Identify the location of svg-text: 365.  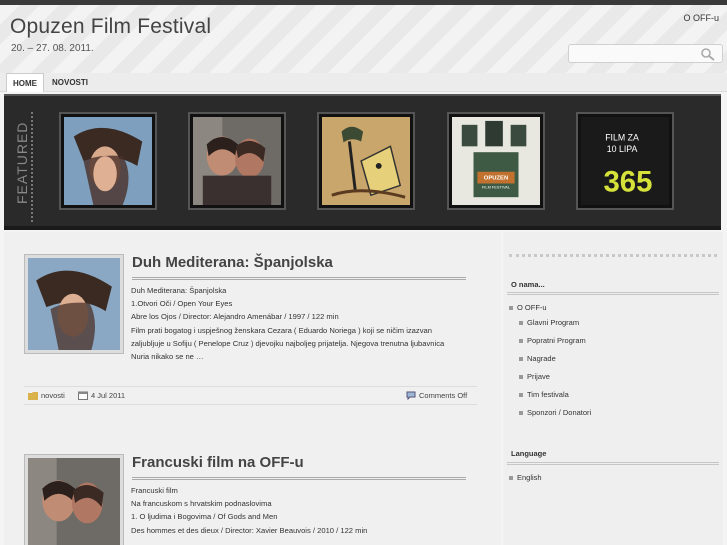
(627, 181).